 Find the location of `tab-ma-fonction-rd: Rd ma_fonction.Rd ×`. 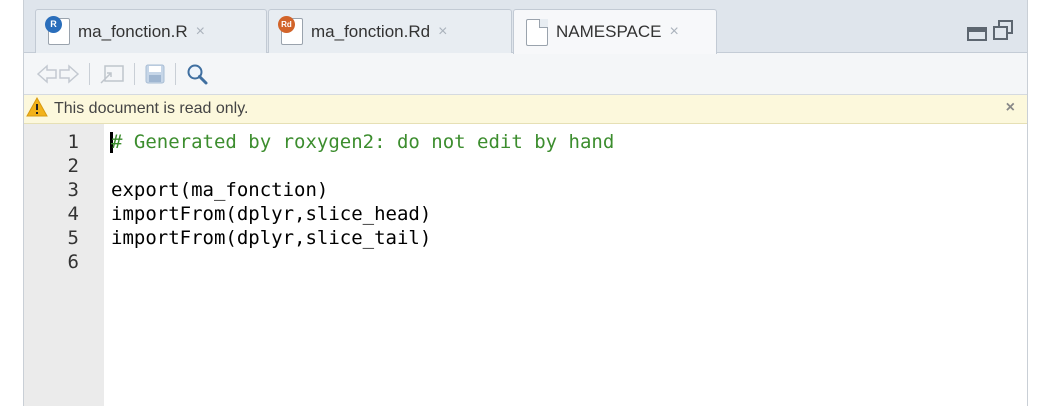

tab-ma-fonction-rd: Rd ma_fonction.Rd × is located at coordinates (390, 31).